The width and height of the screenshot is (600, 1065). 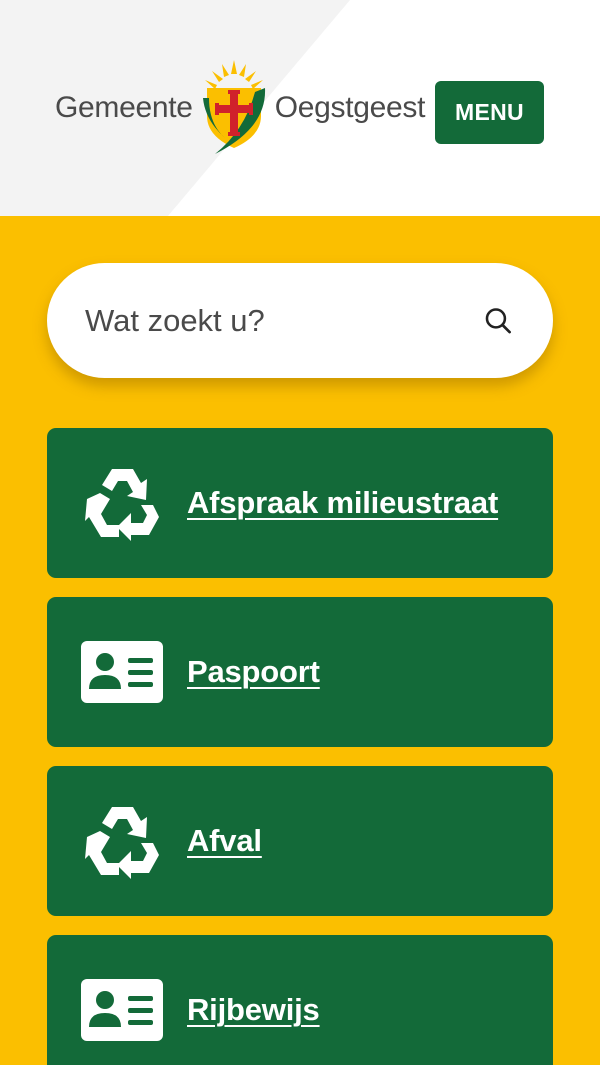 I want to click on municipality-logo: Gemeente Oegstgeest, so click(x=240, y=108).